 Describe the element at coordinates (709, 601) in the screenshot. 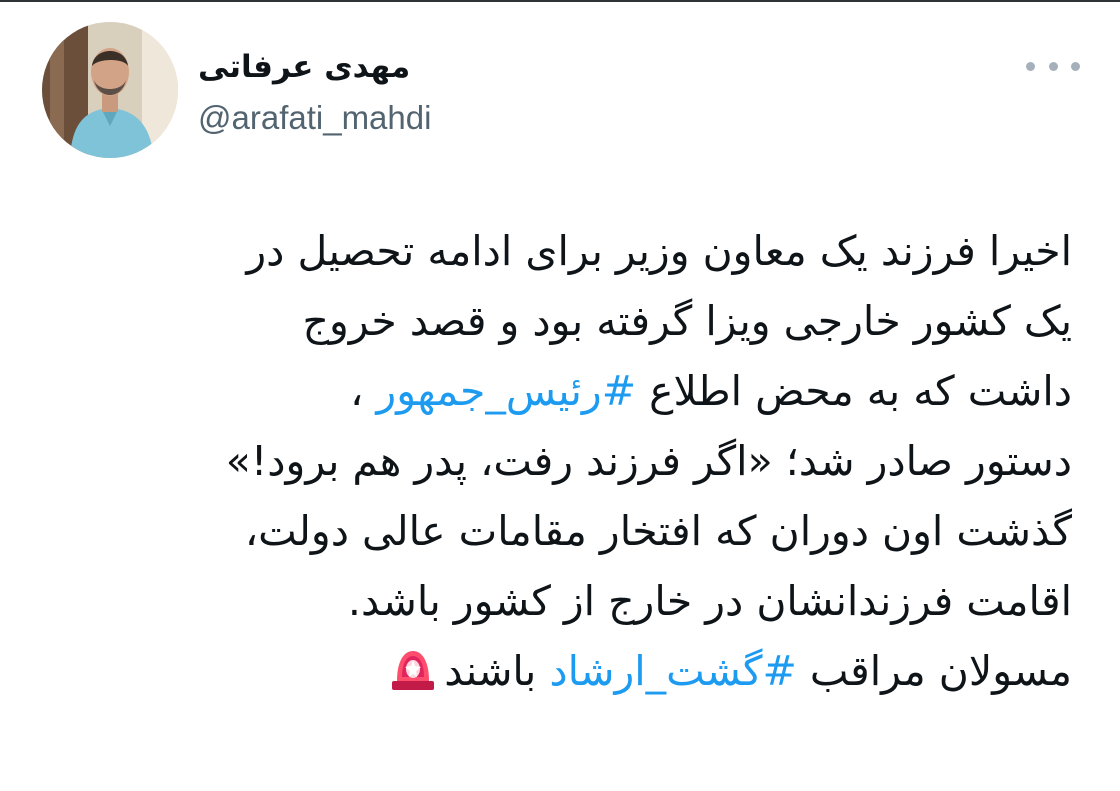

I see `tweet-line: اقامت فرزندانشان در خارج از کشور باشد.` at that location.